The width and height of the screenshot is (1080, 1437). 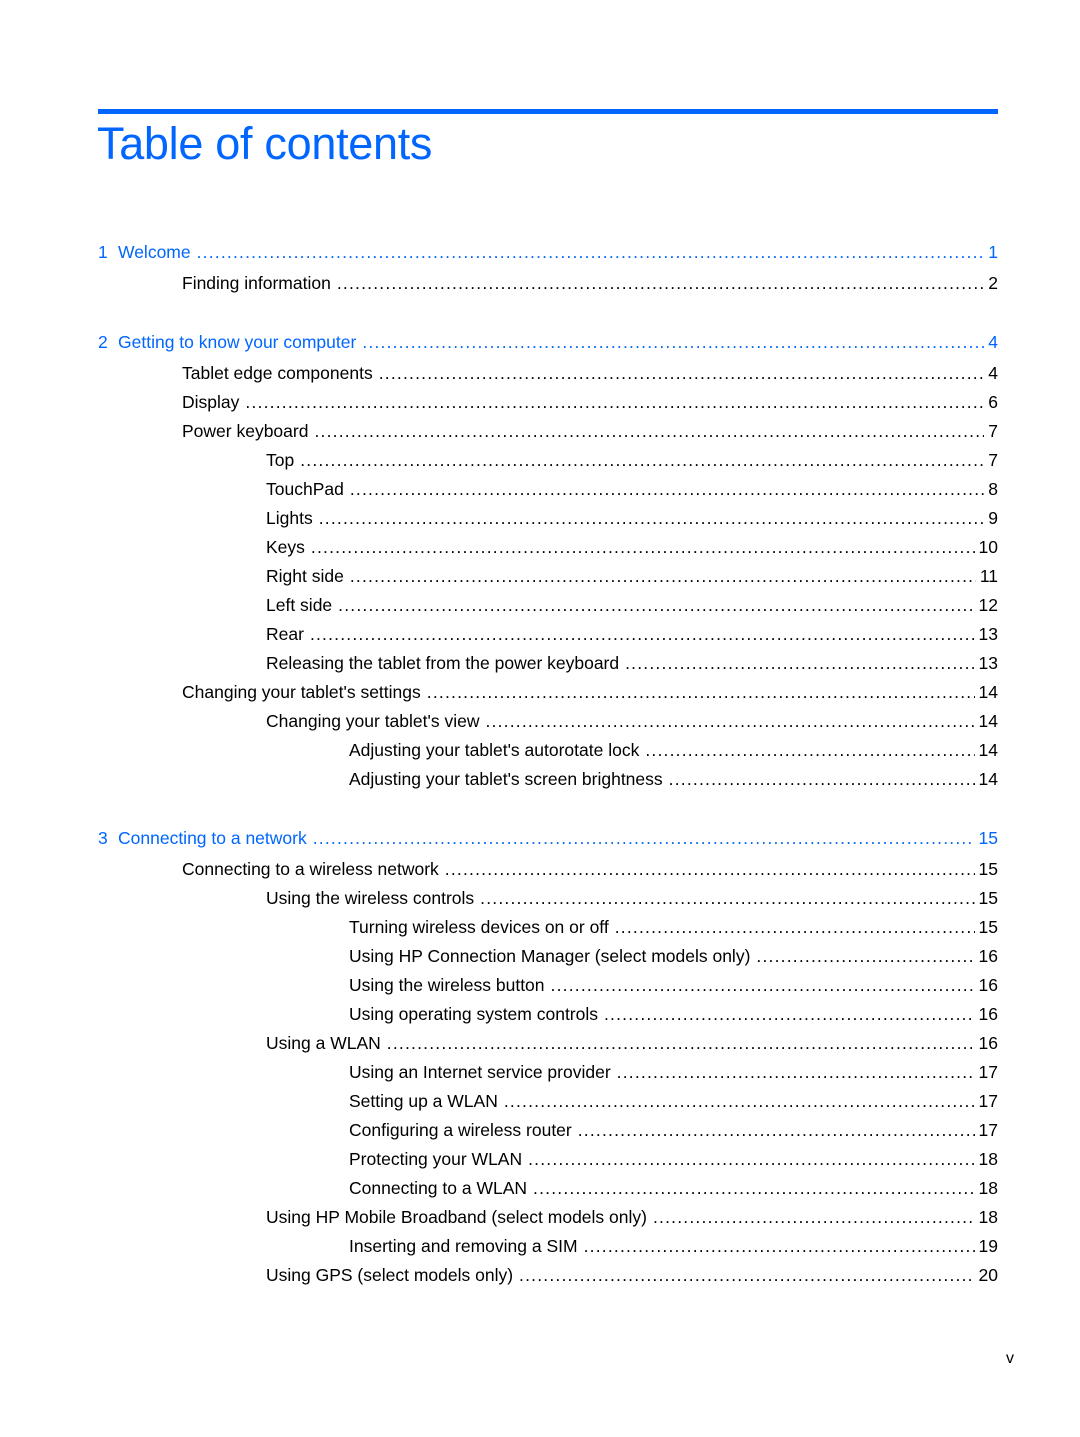 I want to click on toc-entry-link: Using the wireless button 16, so click(x=548, y=985).